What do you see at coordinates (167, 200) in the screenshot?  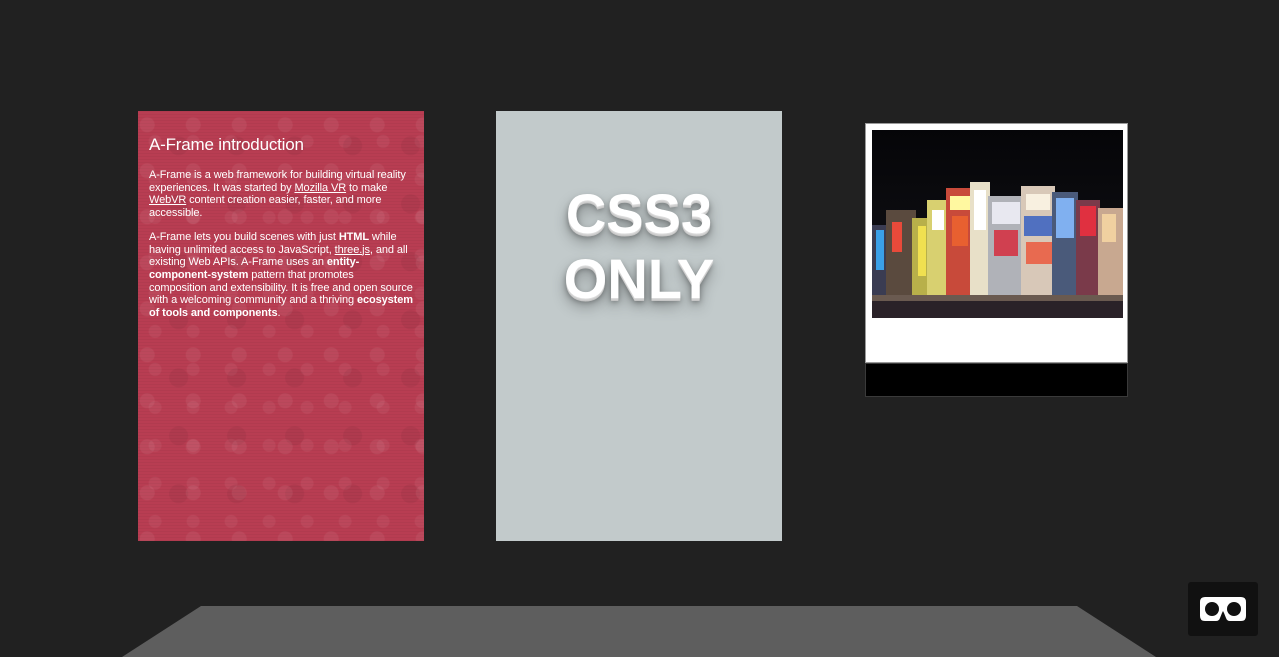 I see `webvr-link: WebVR` at bounding box center [167, 200].